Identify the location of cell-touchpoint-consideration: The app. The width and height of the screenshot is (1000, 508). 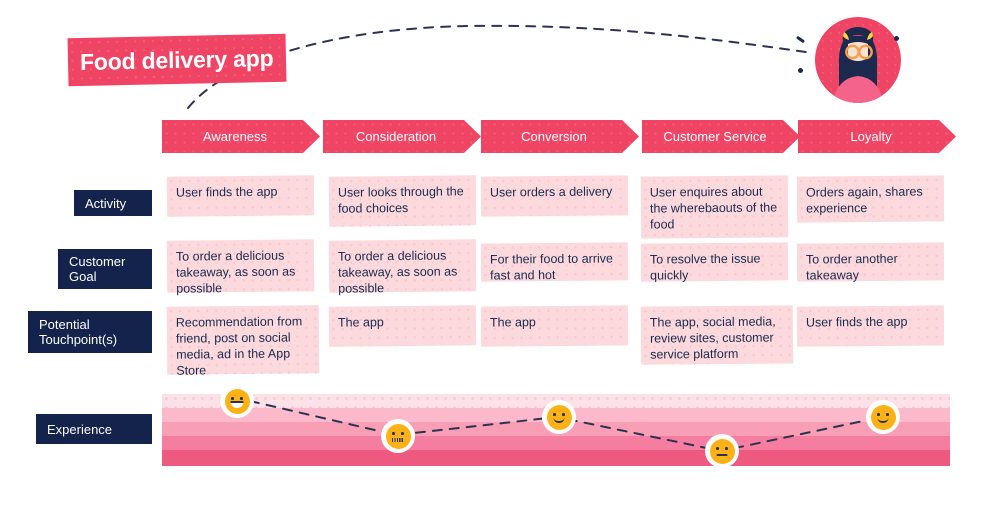
(402, 326).